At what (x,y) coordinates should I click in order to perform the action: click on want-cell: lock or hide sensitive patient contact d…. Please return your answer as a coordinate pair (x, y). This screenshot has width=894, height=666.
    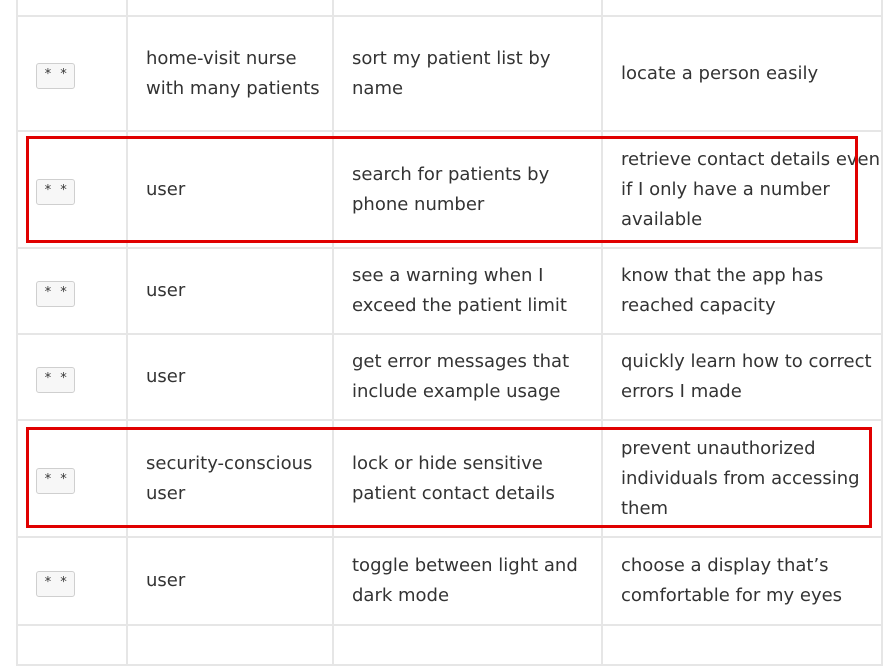
    Looking at the image, I should click on (467, 478).